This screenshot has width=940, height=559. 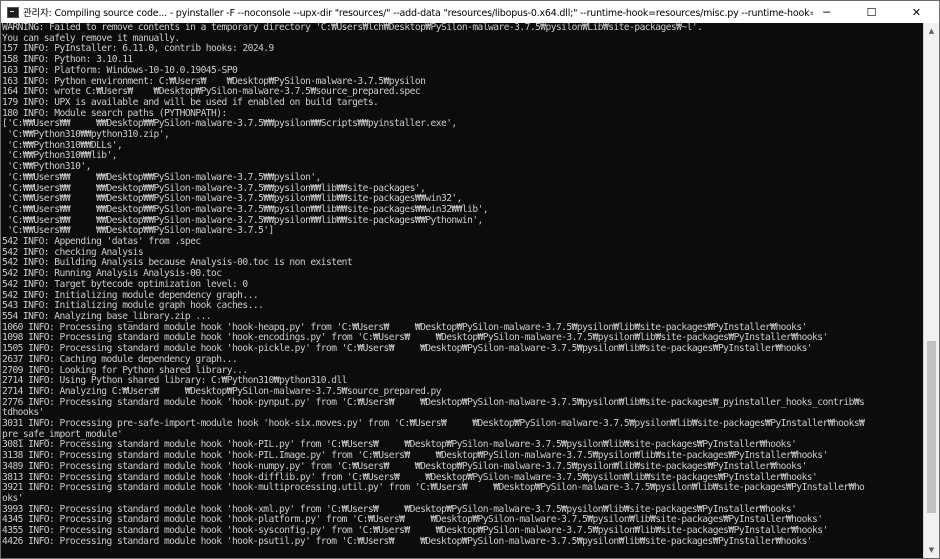 I want to click on window-controls: ─ ☐ ✕, so click(x=871, y=12).